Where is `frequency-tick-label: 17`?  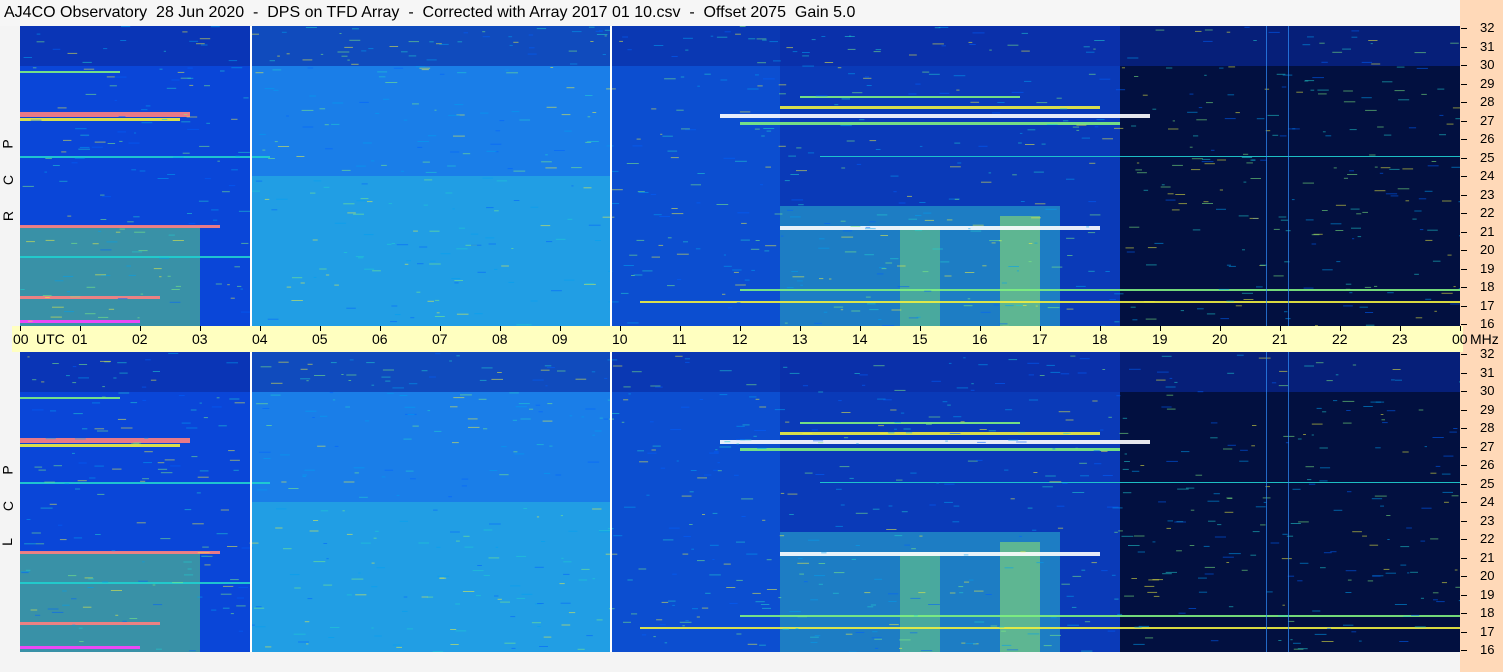 frequency-tick-label: 17 is located at coordinates (1487, 305).